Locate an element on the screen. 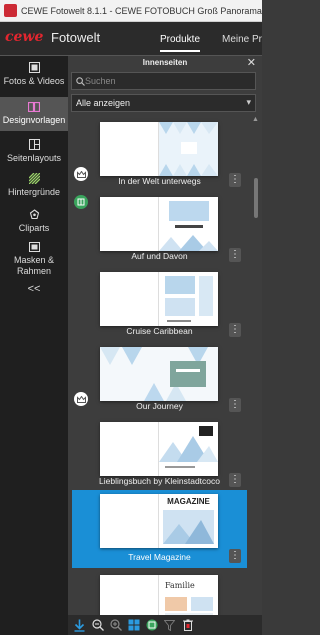 This screenshot has width=320, height=635. design-templates-icon is located at coordinates (34, 107).